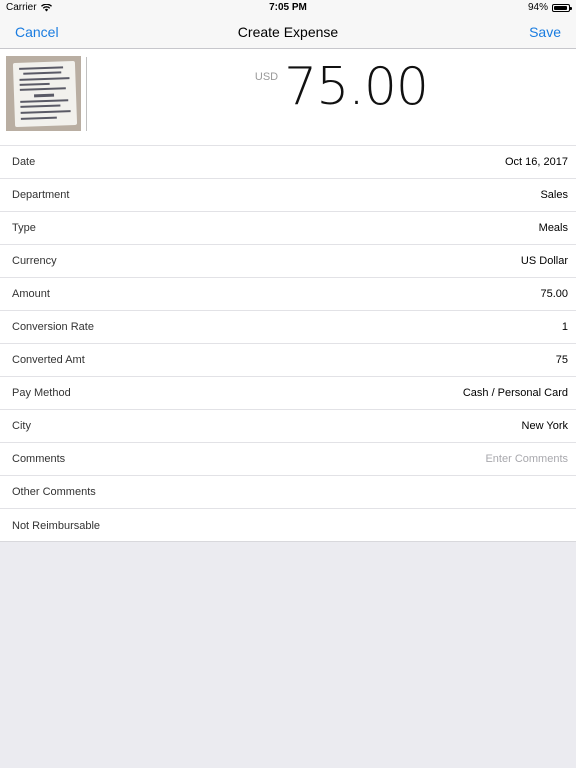 The image size is (576, 768). I want to click on status-bar: Carrier 7:05 PM 94%, so click(288, 8).